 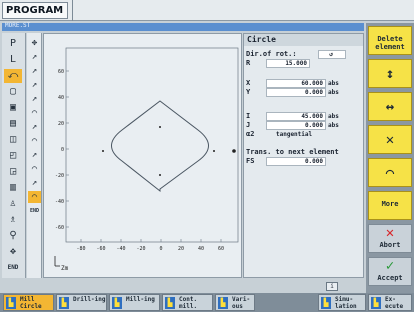 What do you see at coordinates (13, 44) in the screenshot?
I see `program-letter-icon: P` at bounding box center [13, 44].